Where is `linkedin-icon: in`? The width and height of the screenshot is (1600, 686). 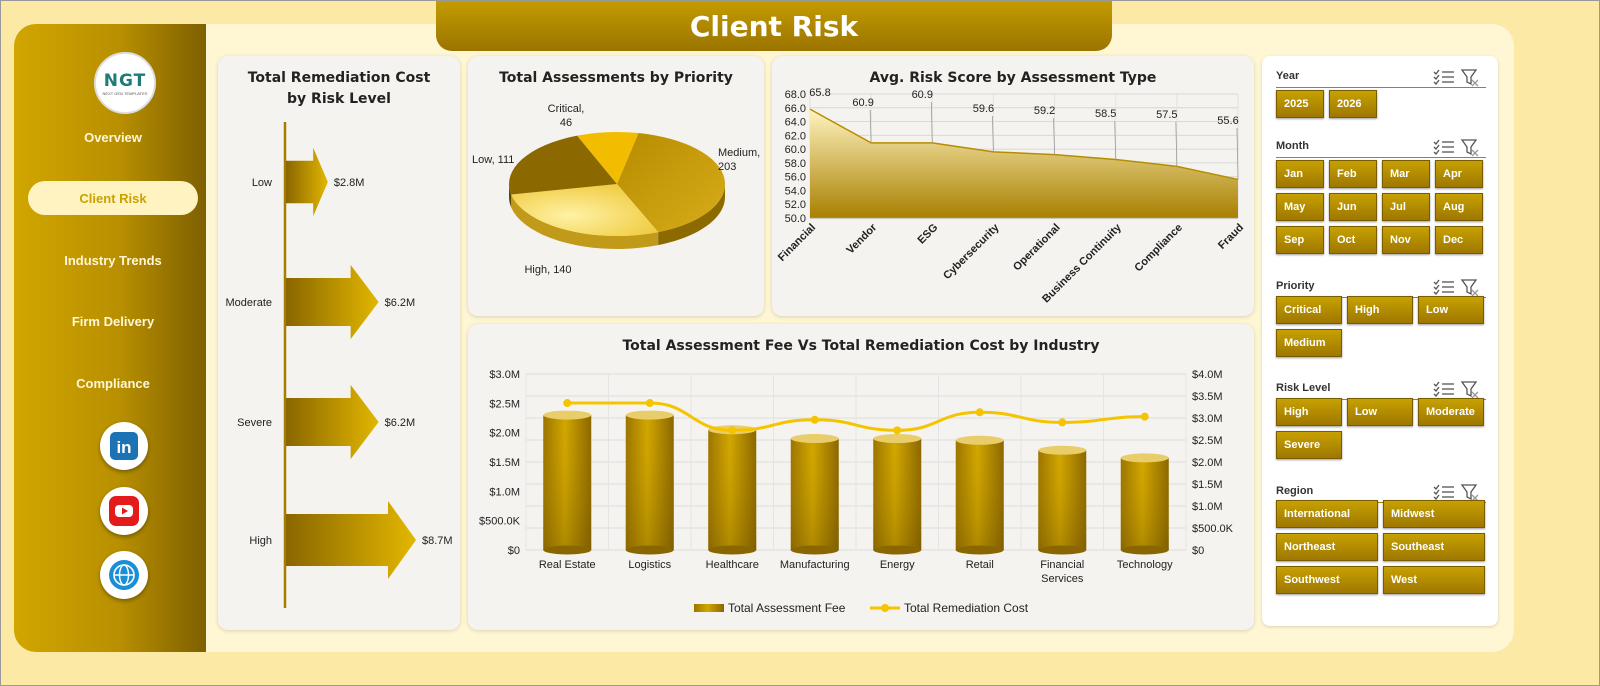 linkedin-icon: in is located at coordinates (124, 446).